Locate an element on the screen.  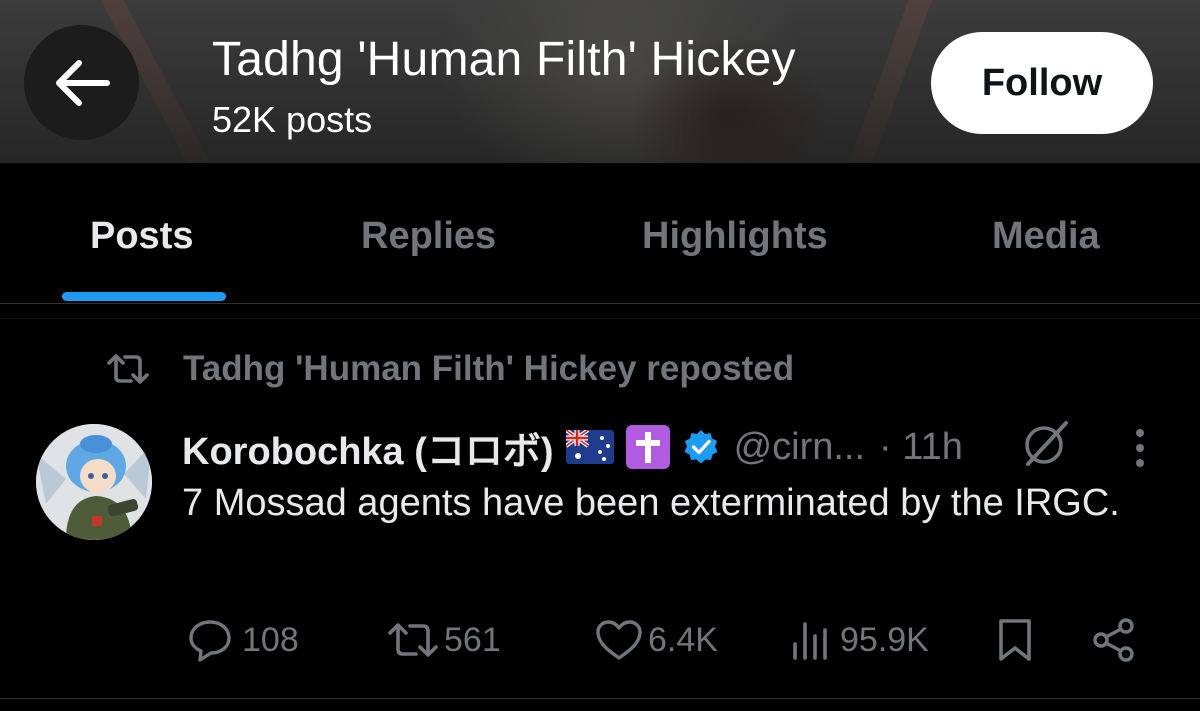
grok-icon is located at coordinates (1046, 443).